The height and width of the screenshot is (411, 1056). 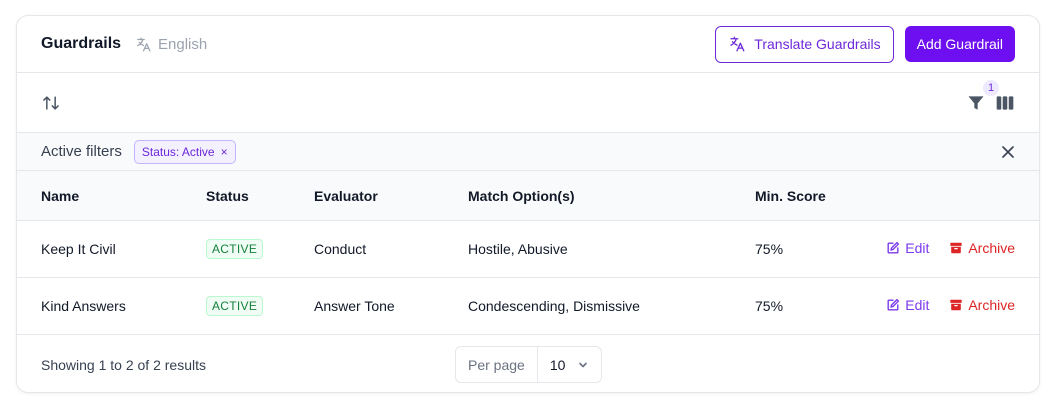 What do you see at coordinates (528, 103) in the screenshot?
I see `table-toolbar: 1` at bounding box center [528, 103].